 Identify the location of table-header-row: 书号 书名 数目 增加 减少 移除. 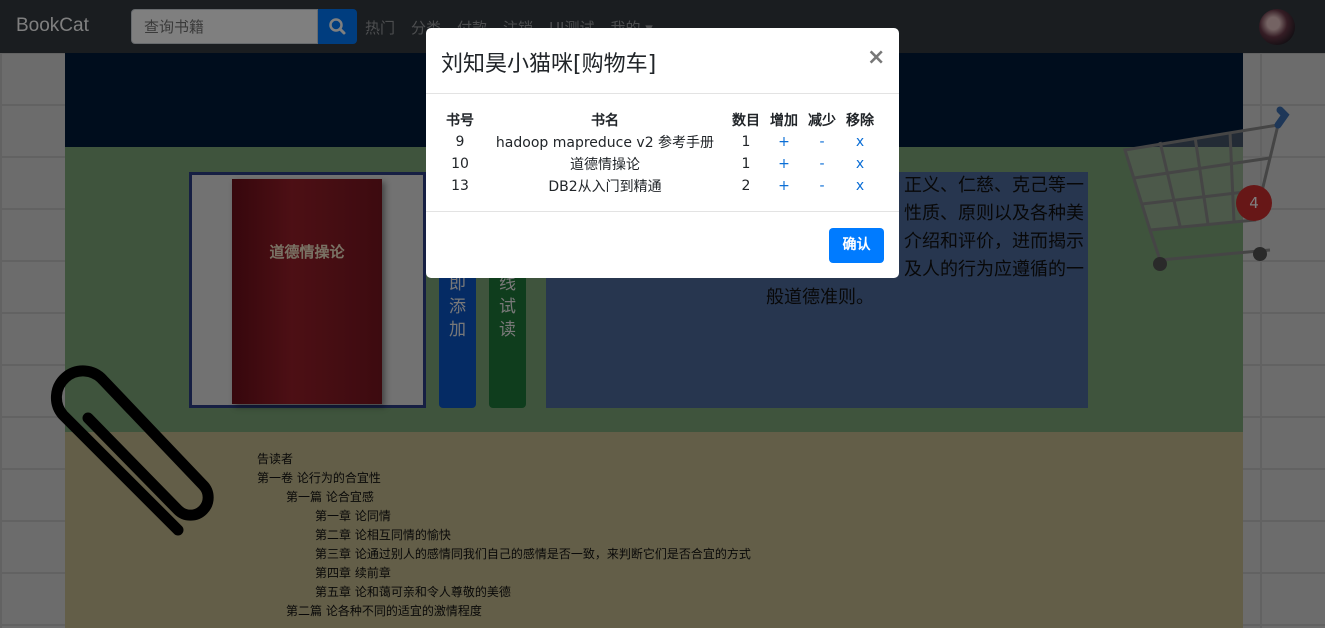
(658, 120).